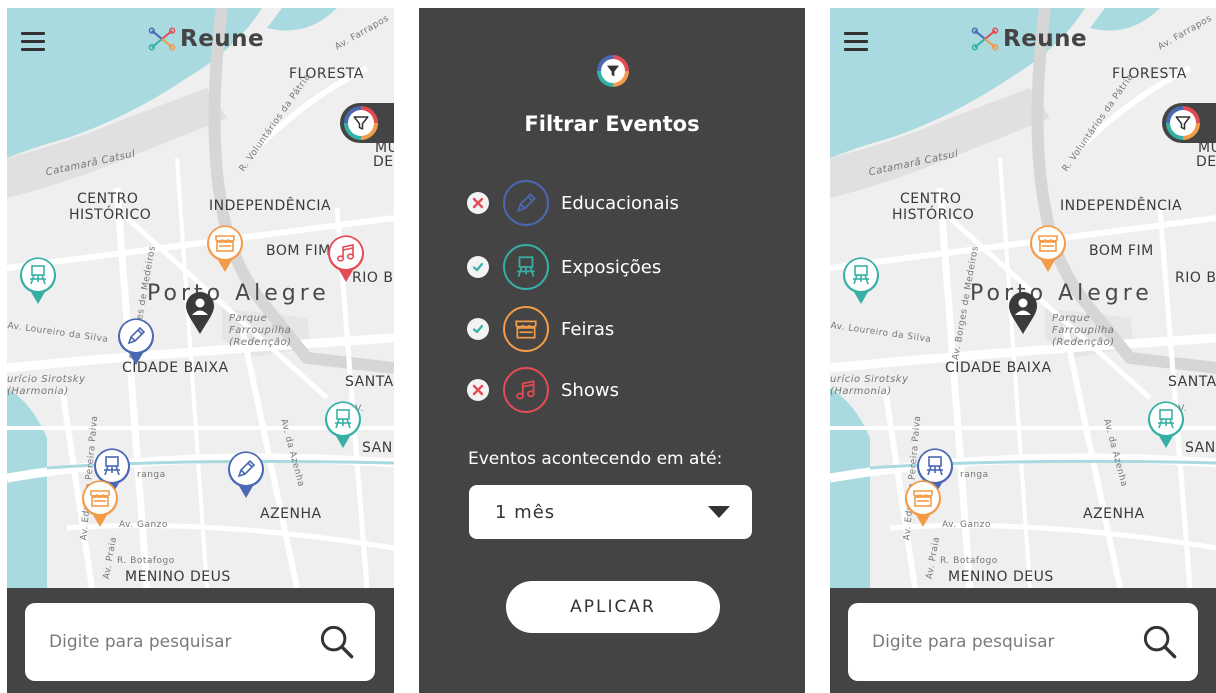 This screenshot has width=1216, height=693. I want to click on period-label: Eventos acontecendo em até:, so click(595, 459).